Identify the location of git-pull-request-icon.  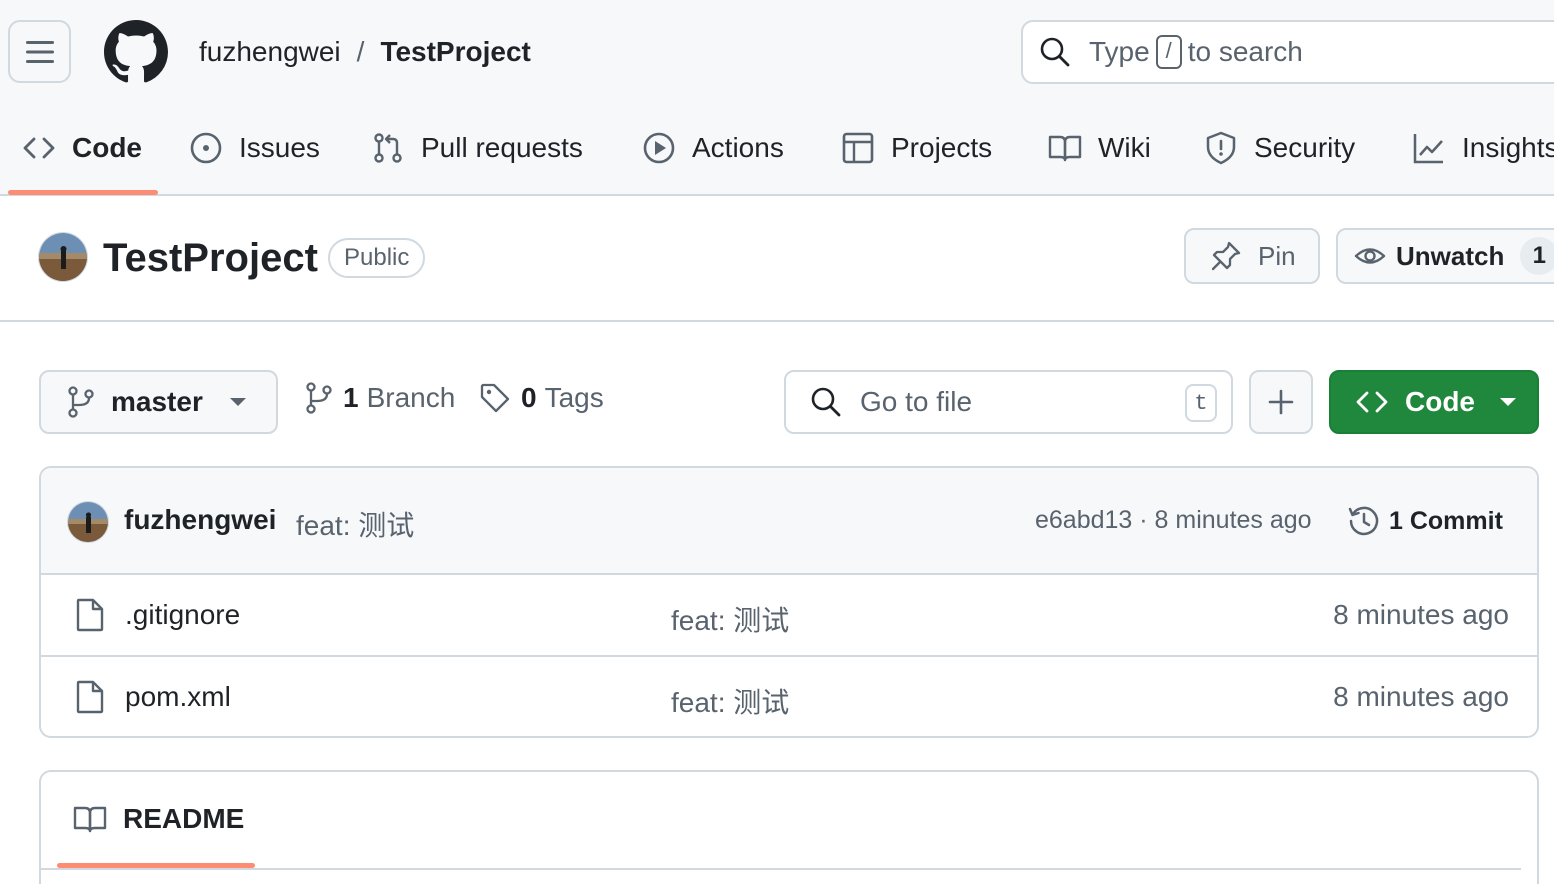
(388, 148).